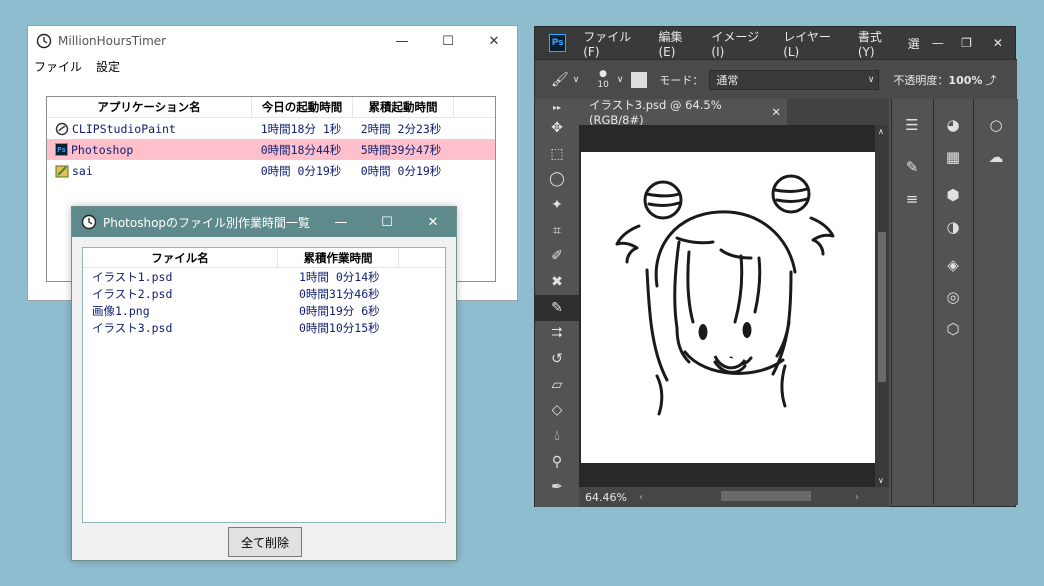 Image resolution: width=1044 pixels, height=586 pixels. What do you see at coordinates (82, 170) in the screenshot?
I see `app-name: sai` at bounding box center [82, 170].